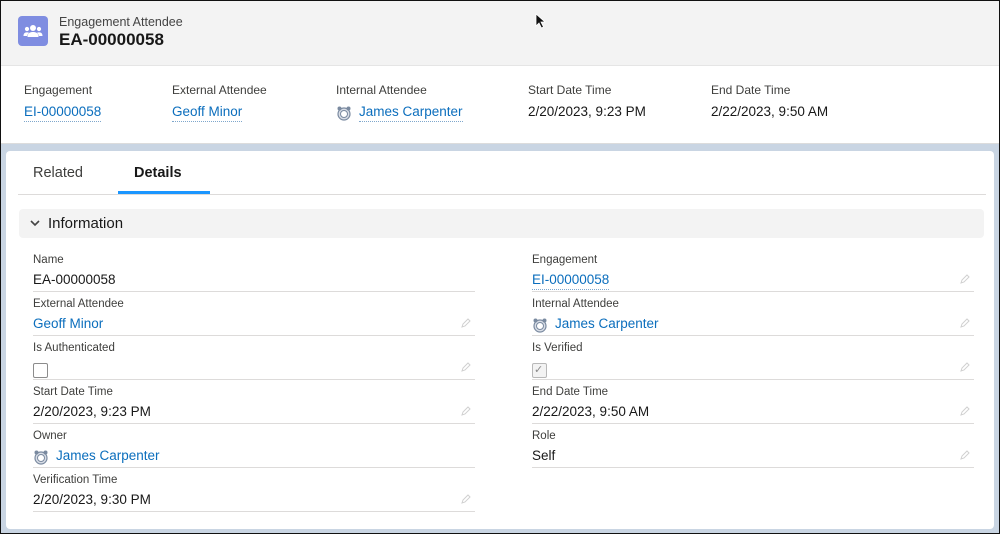 This screenshot has height=534, width=1000. I want to click on field-is-authenticated: Is Authenticated, so click(254, 359).